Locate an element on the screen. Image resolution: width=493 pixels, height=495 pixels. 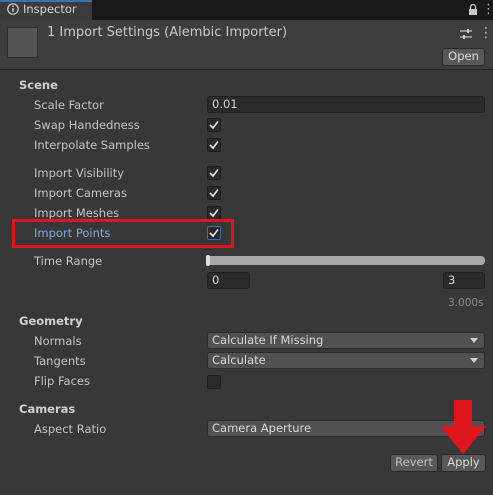
section-cameras: Cameras is located at coordinates (47, 409).